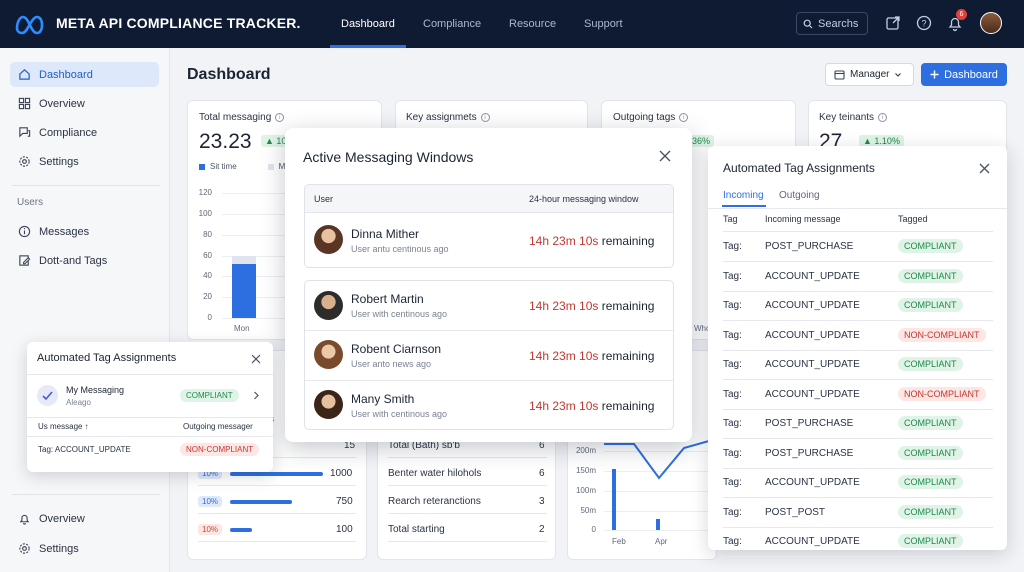  What do you see at coordinates (270, 166) in the screenshot?
I see `legend-swatch` at bounding box center [270, 166].